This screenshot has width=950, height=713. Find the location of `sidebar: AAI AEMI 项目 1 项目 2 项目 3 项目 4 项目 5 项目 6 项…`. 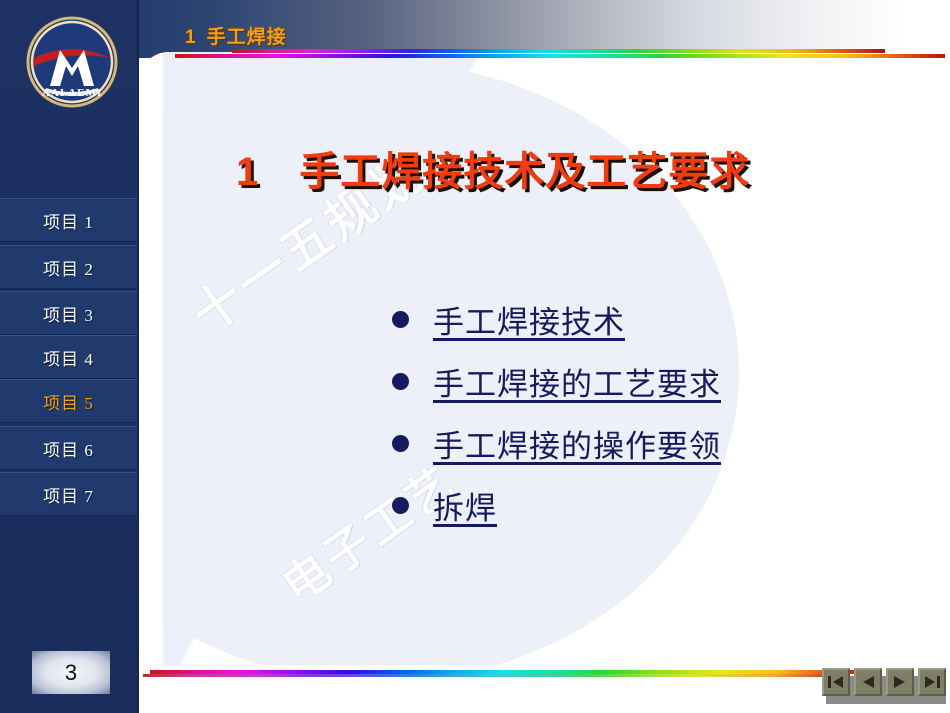

sidebar: AAI AEMI 项目 1 项目 2 项目 3 项目 4 项目 5 项目 6 项… is located at coordinates (69, 356).